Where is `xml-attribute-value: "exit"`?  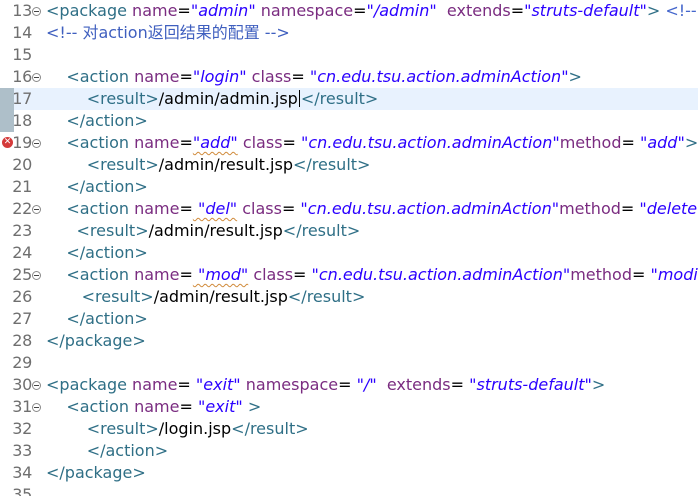
xml-attribute-value: "exit" is located at coordinates (215, 384).